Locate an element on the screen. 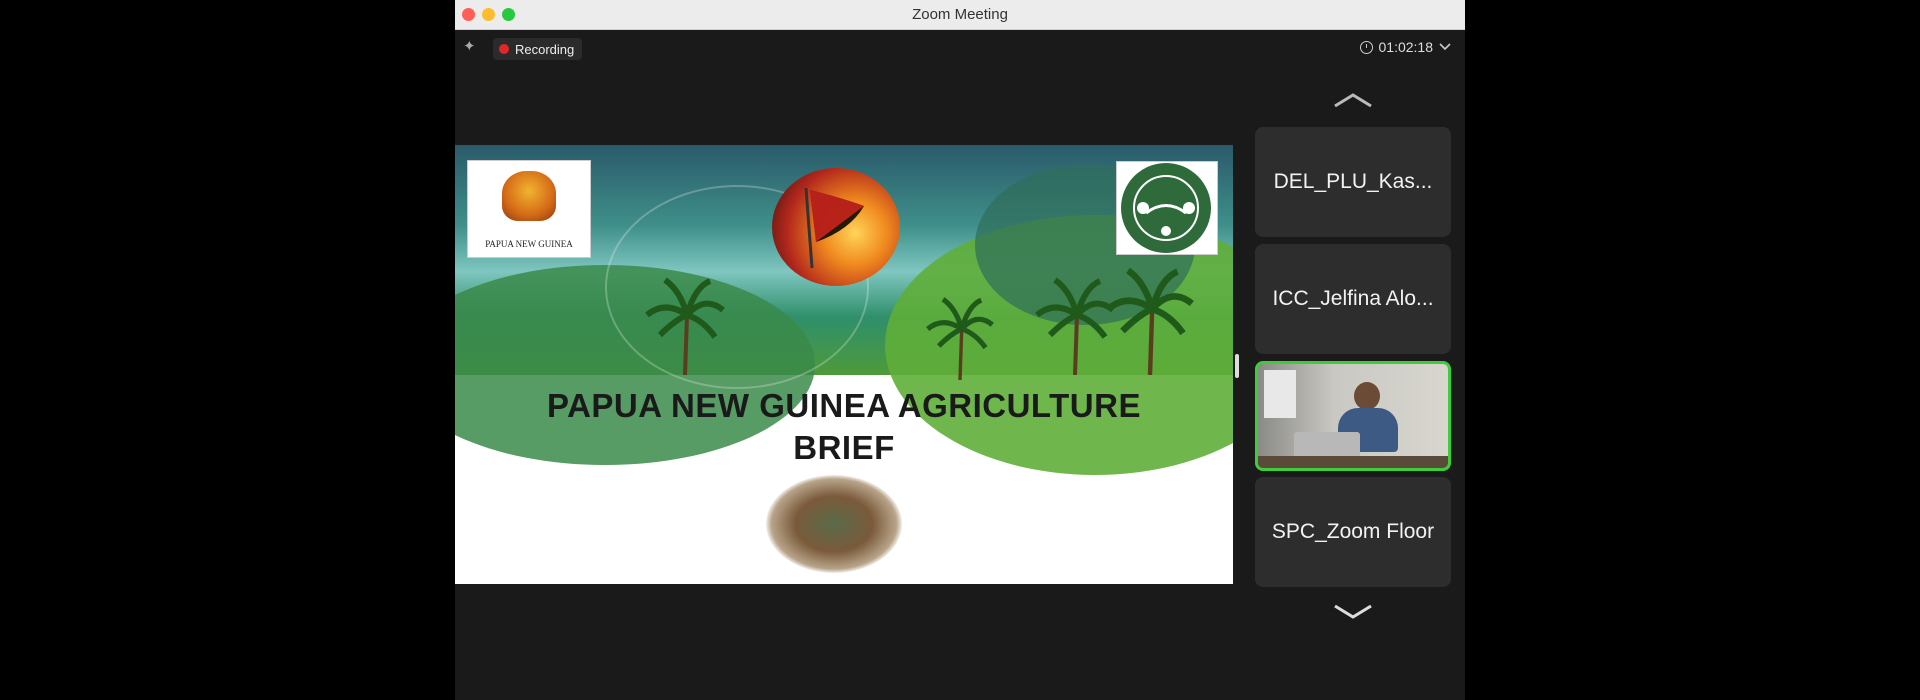 The image size is (1920, 700). department-of-agriculture-logo is located at coordinates (1167, 208).